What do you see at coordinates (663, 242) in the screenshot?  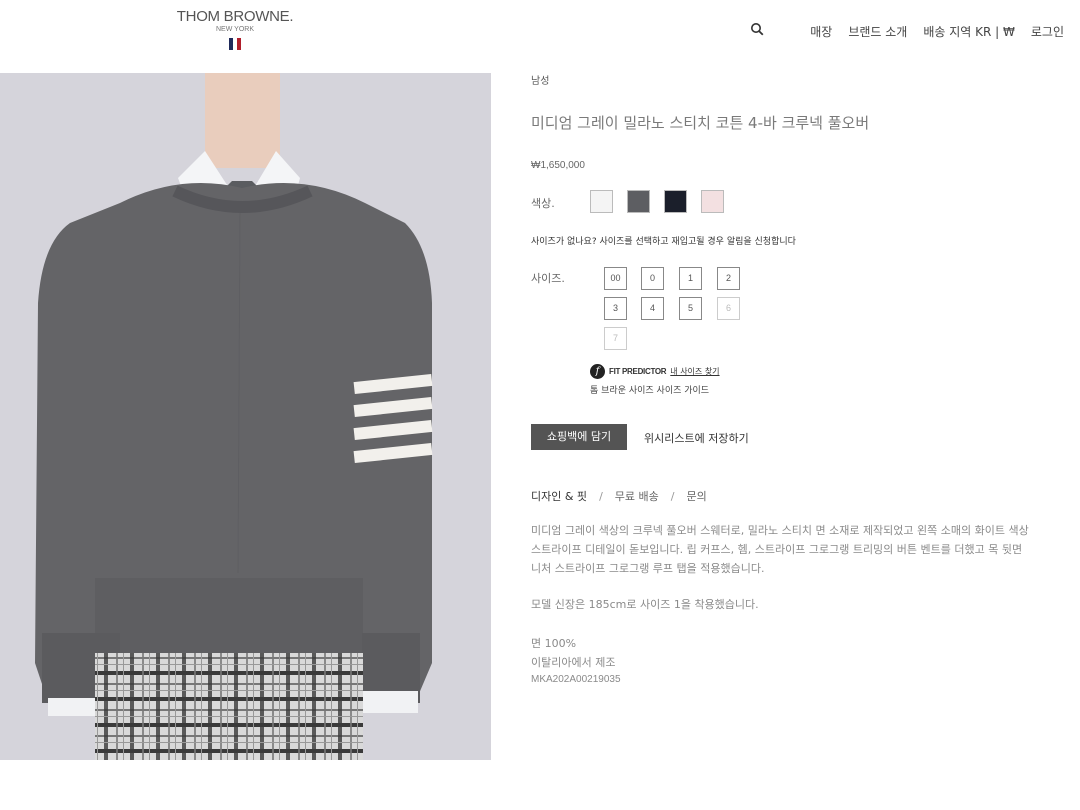 I see `size-restock-note: 사이즈가 없나요? 사이즈를 선택하고 재입고될 경우 알림을 신청합니다` at bounding box center [663, 242].